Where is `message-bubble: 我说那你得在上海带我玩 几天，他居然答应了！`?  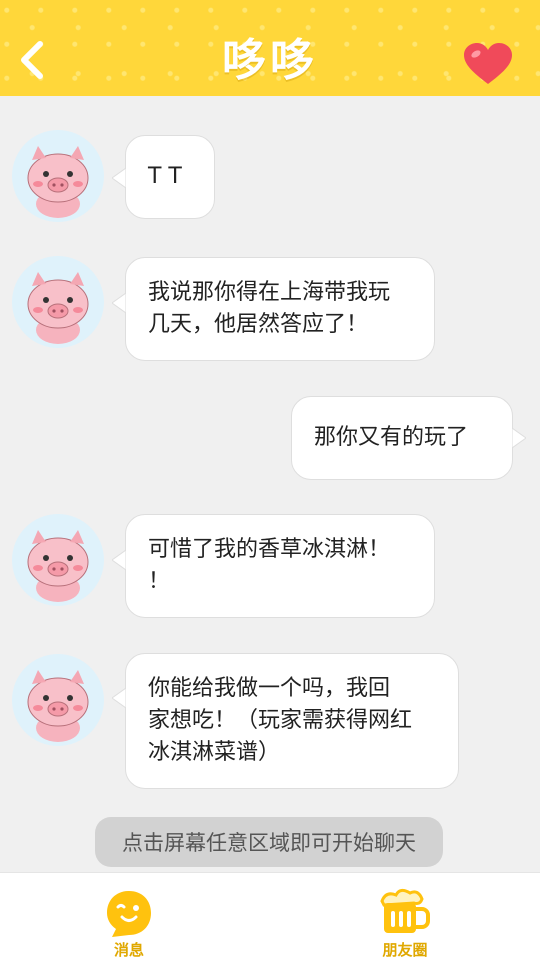
message-bubble: 我说那你得在上海带我玩 几天，他居然答应了！ is located at coordinates (280, 309).